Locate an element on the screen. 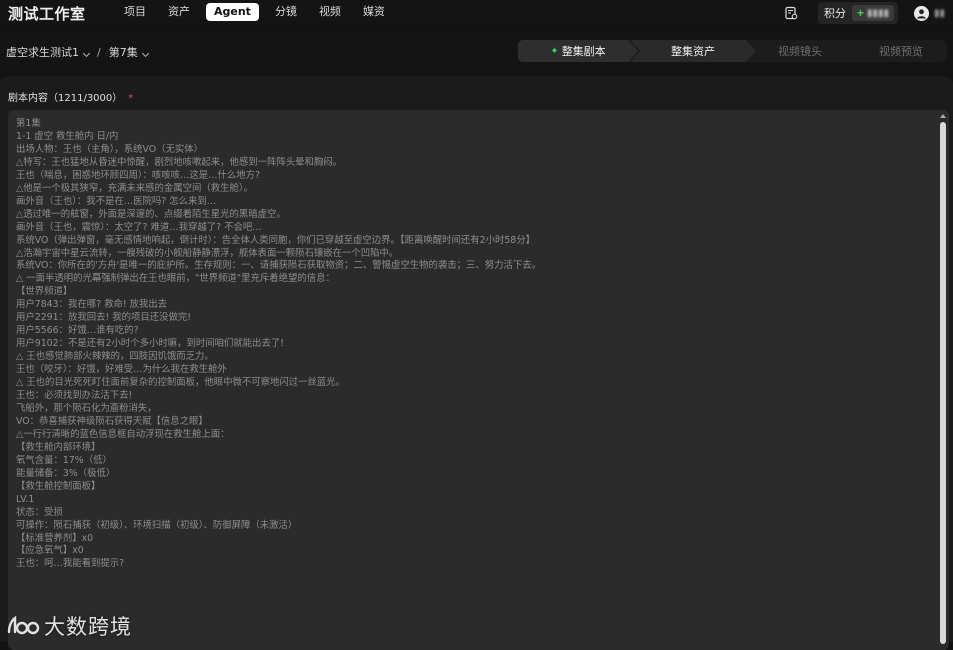  script-line: VO：恭喜捕获神级陨石获得天赋【信息之眼】 is located at coordinates (112, 421).